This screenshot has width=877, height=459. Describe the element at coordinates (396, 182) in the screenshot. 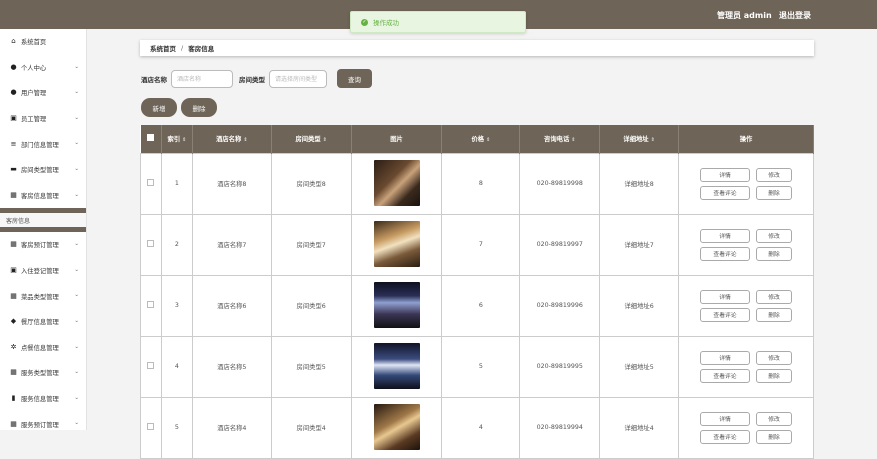

I see `room-photo` at that location.